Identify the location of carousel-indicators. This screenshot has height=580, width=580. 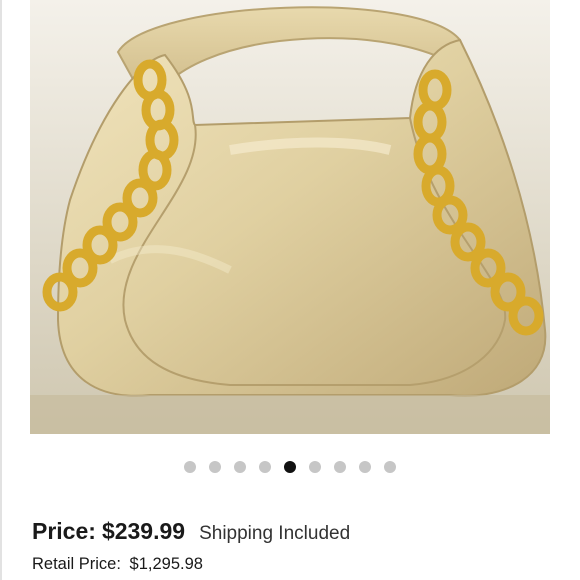
(290, 467).